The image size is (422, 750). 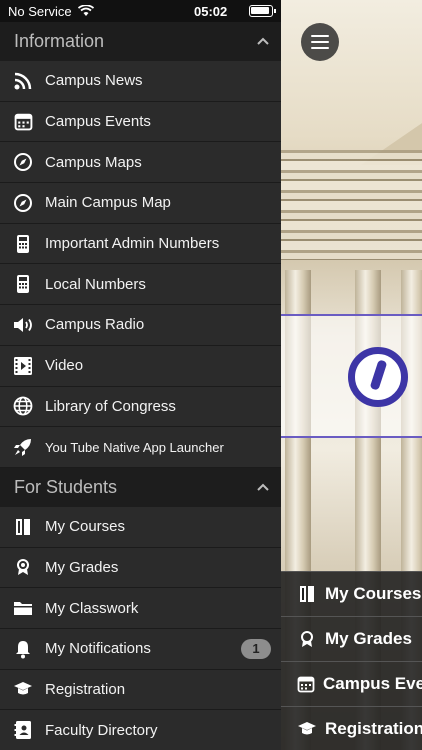 I want to click on section-header-for-students: For Students, so click(x=140, y=487).